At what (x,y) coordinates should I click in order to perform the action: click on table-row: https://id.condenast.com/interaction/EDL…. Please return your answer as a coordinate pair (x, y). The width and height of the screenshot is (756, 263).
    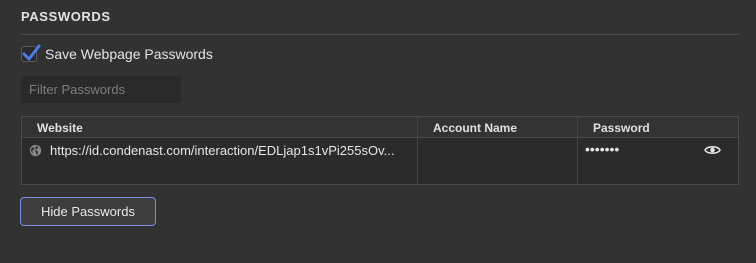
    Looking at the image, I should click on (380, 151).